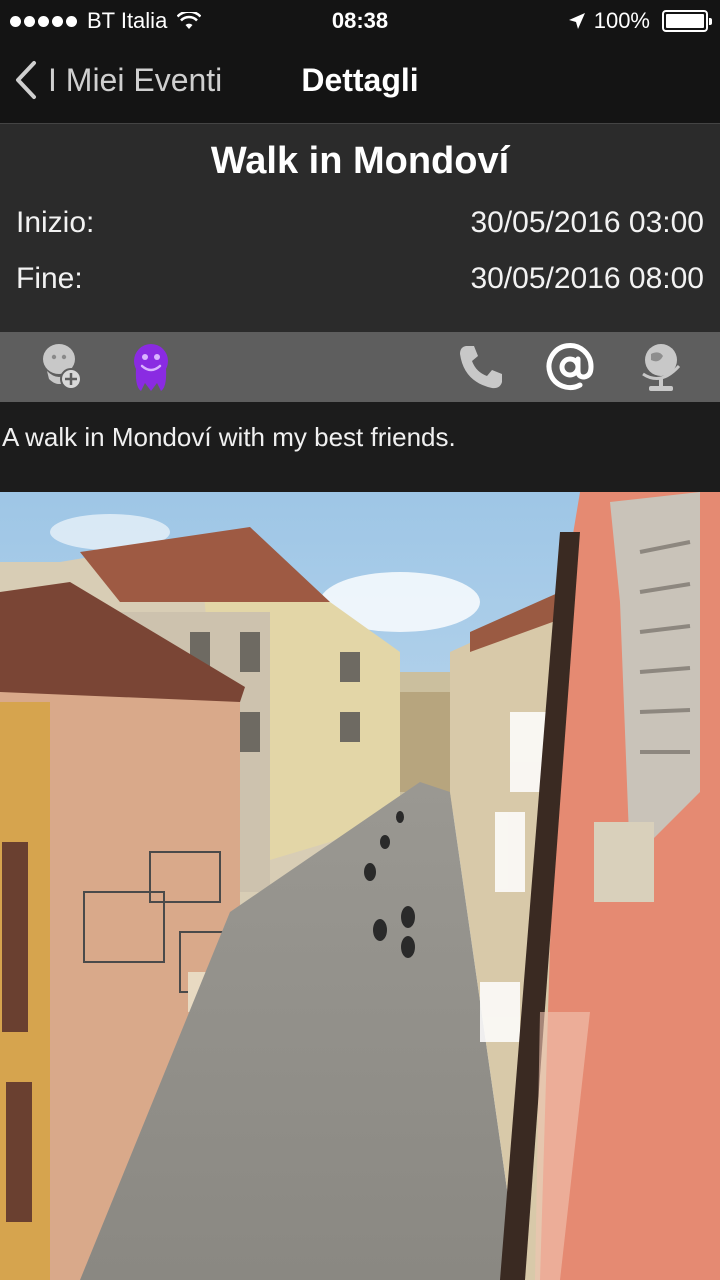  I want to click on end-row: Fine: 30/05/2016 08:00, so click(360, 279).